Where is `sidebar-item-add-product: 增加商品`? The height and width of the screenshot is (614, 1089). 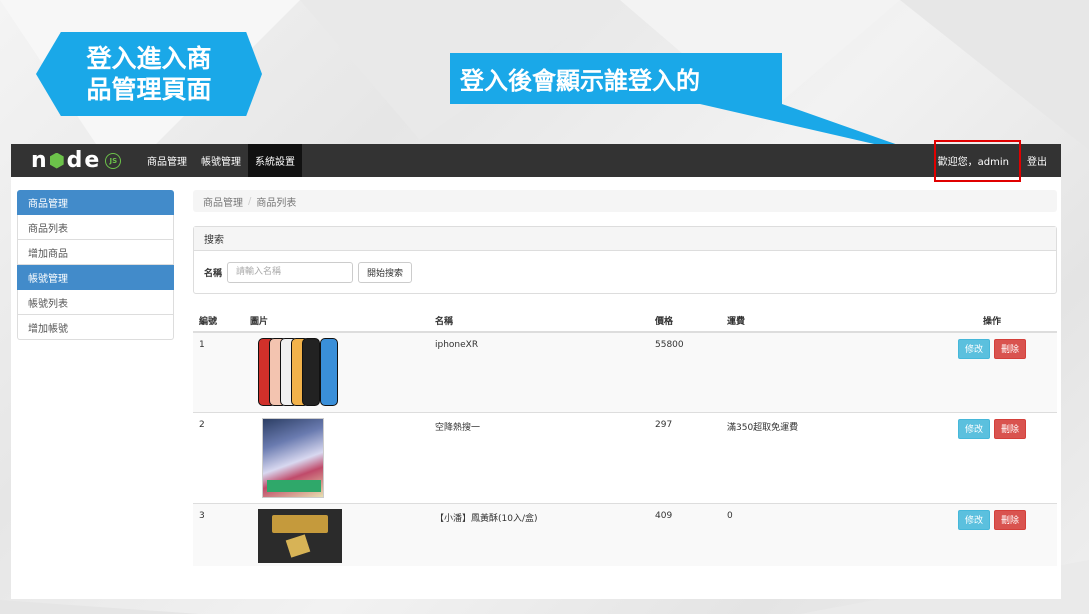
sidebar-item-add-product: 增加商品 is located at coordinates (95, 252).